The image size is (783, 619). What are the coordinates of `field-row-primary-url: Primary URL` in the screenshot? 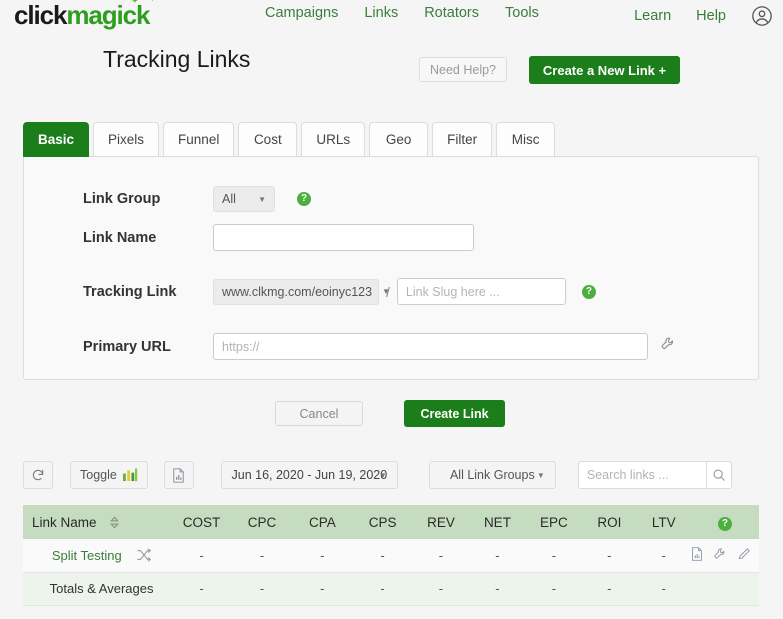 It's located at (379, 346).